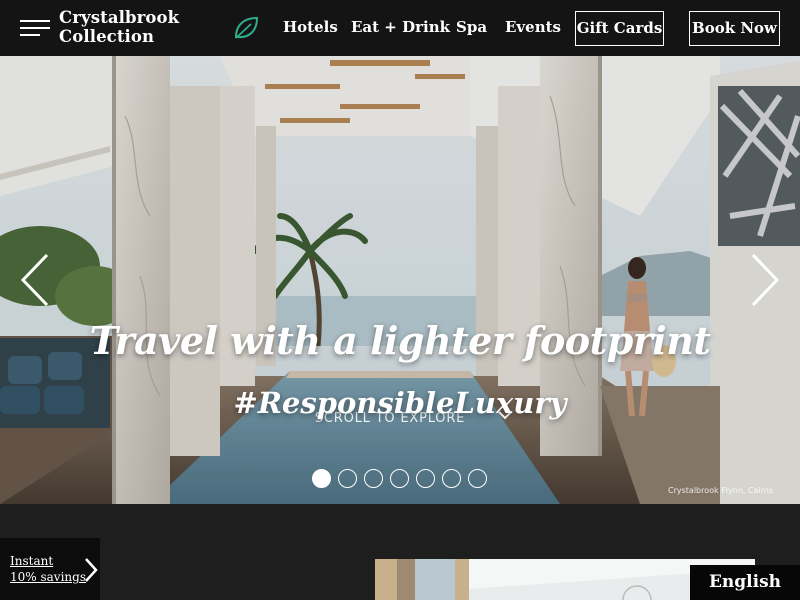  Describe the element at coordinates (400, 403) in the screenshot. I see `hero-subtitle: #ResponsibleLuxury` at that location.